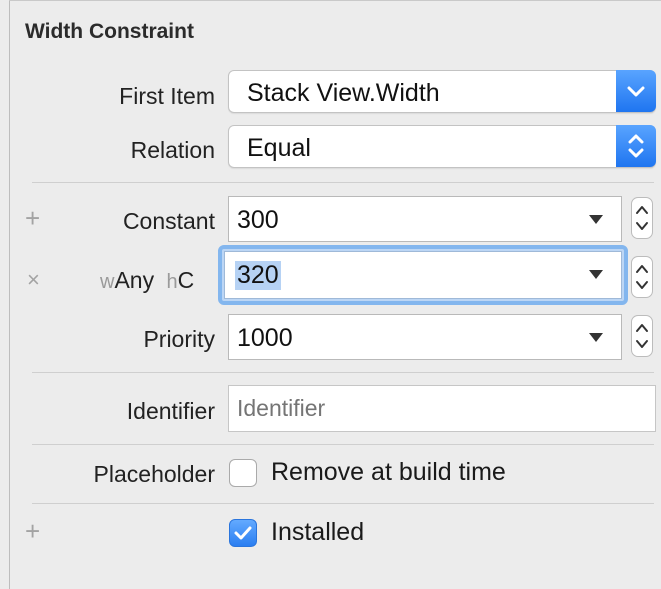 The width and height of the screenshot is (661, 589). I want to click on constant-combo: 300, so click(425, 219).